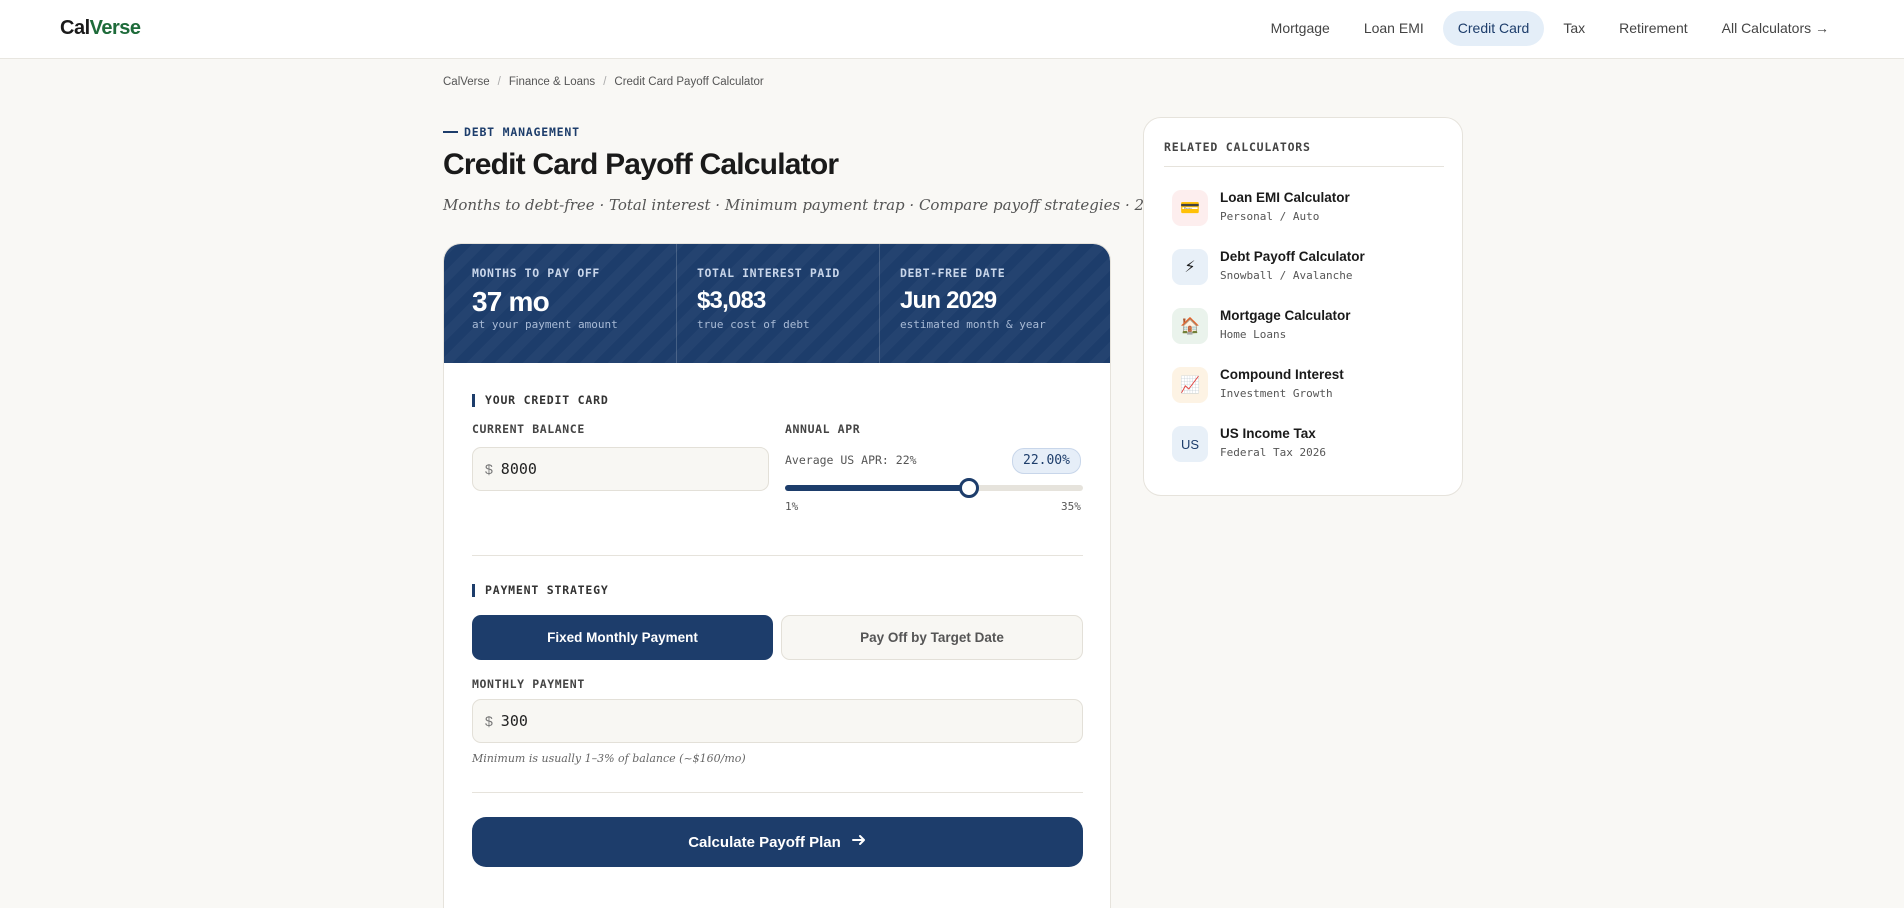 The image size is (1904, 908). I want to click on balance-label: CURRENT BALANCE, so click(528, 429).